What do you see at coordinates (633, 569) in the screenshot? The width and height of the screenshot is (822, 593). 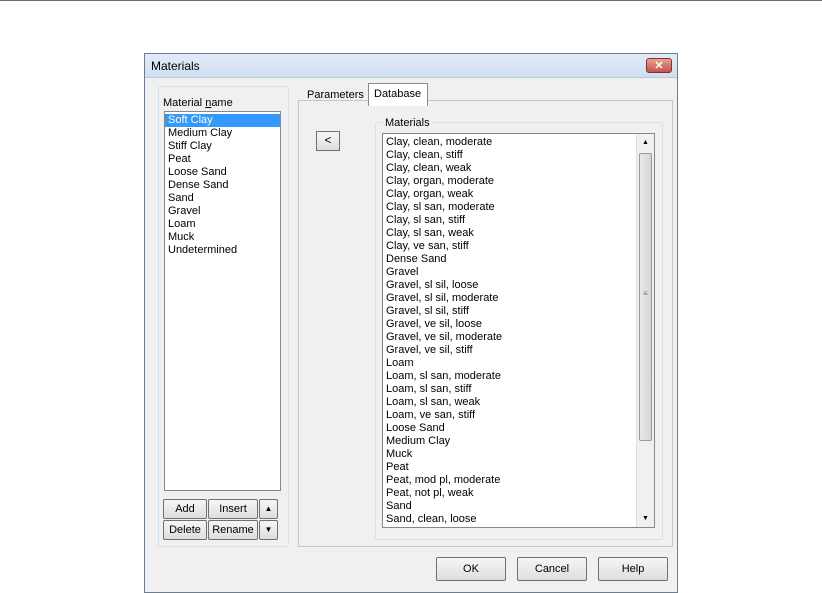 I see `help-button: Help` at bounding box center [633, 569].